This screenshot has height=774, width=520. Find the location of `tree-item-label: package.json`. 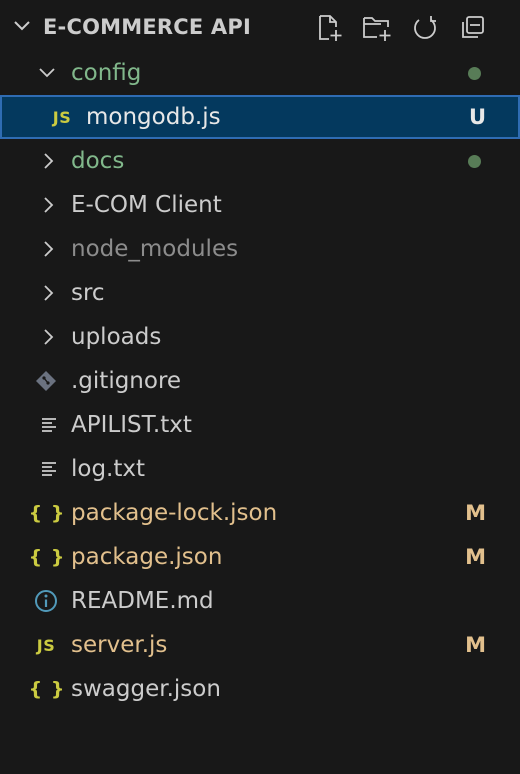

tree-item-label: package.json is located at coordinates (147, 557).